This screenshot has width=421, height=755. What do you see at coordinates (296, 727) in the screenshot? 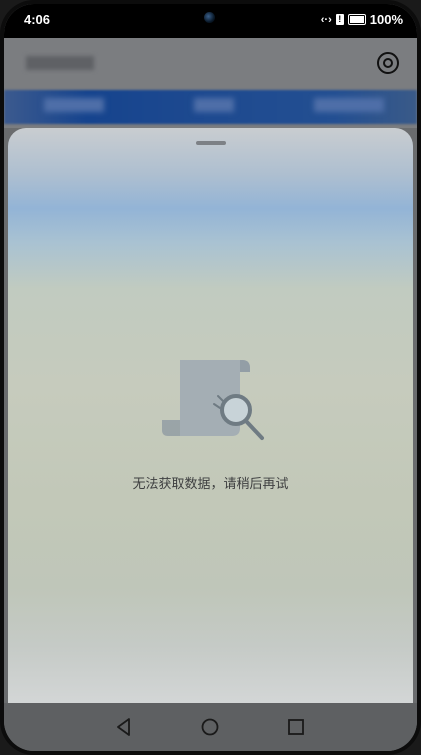
I see `recents-icon` at bounding box center [296, 727].